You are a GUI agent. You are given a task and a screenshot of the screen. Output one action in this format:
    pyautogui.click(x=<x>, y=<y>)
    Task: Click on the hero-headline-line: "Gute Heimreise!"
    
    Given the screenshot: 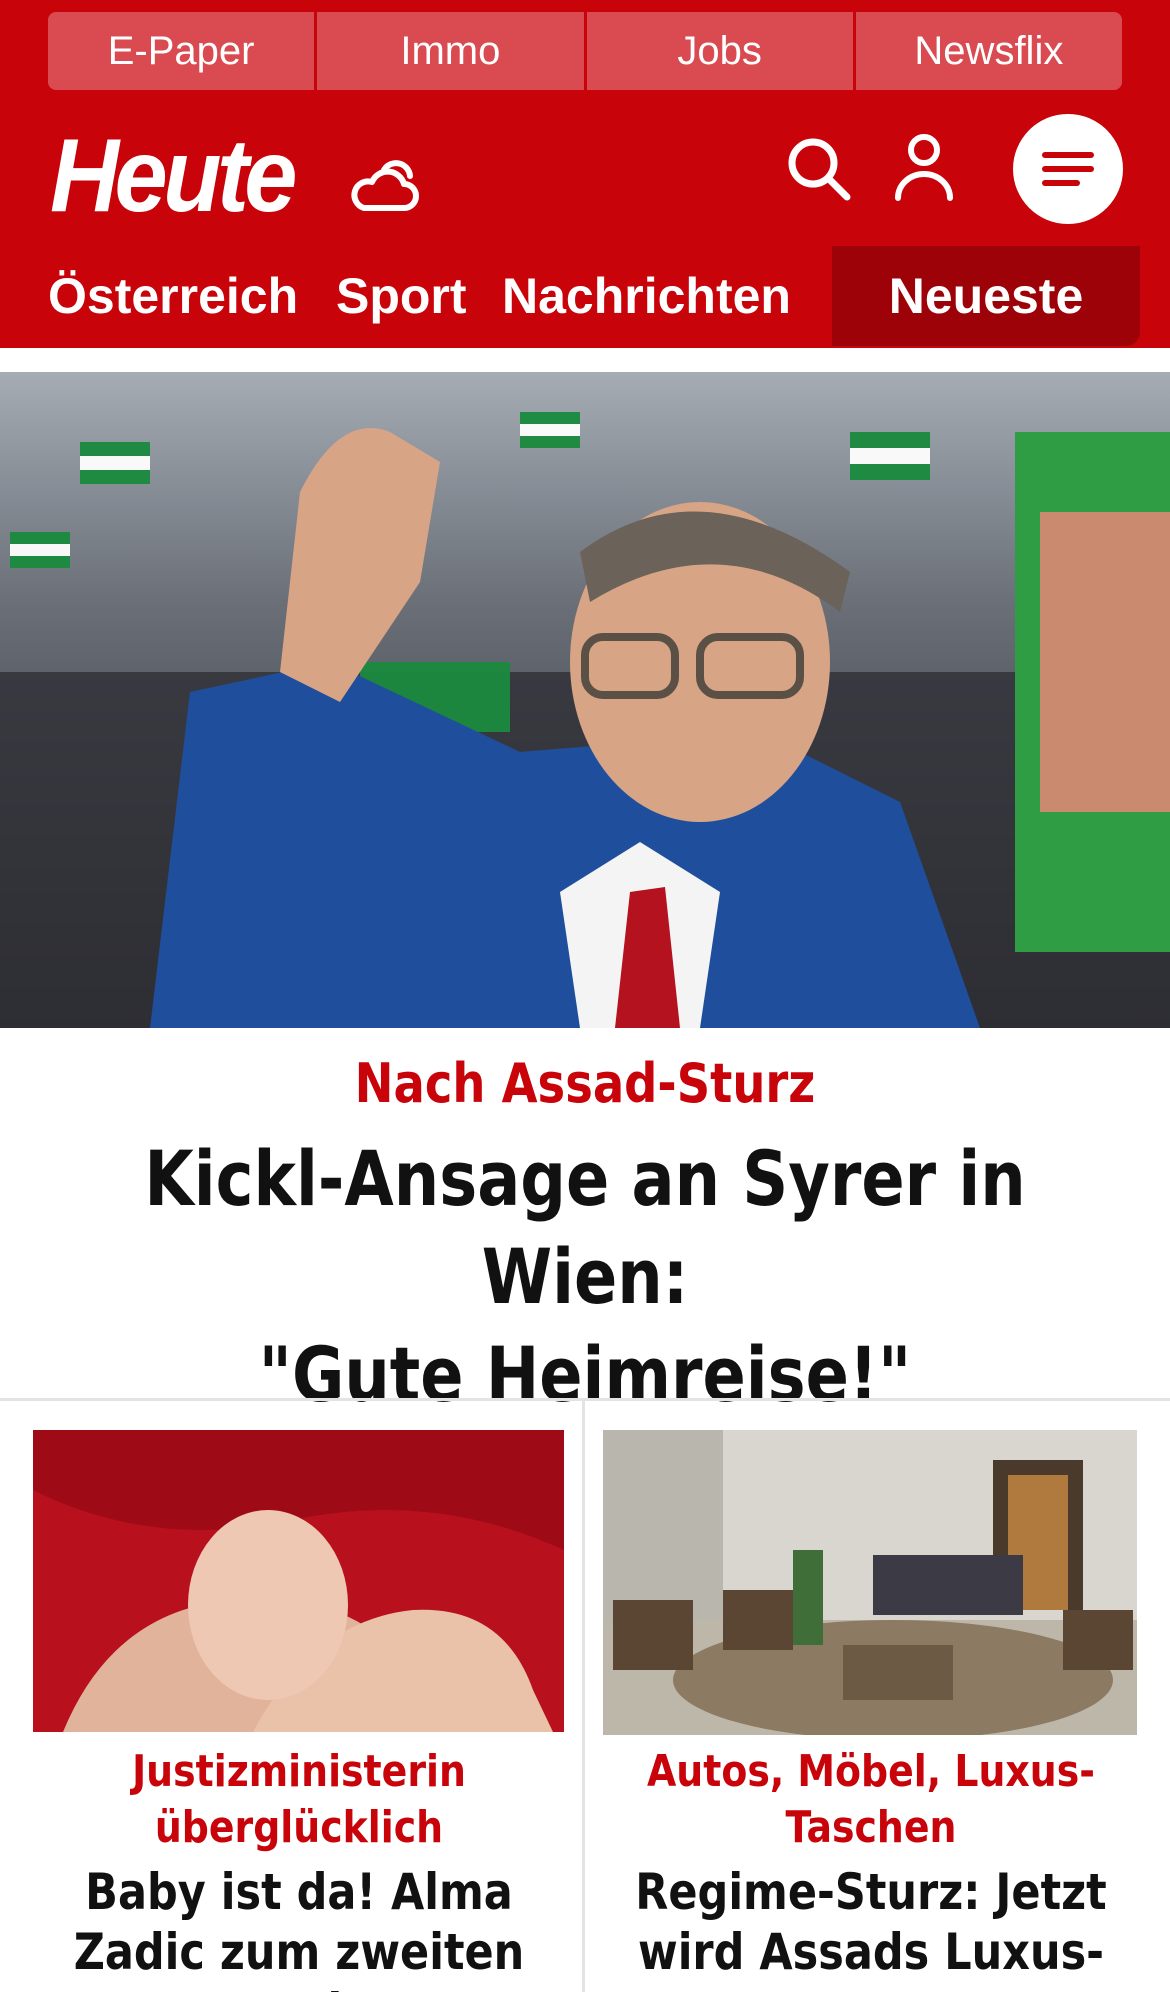 What is the action you would take?
    pyautogui.click(x=585, y=1374)
    